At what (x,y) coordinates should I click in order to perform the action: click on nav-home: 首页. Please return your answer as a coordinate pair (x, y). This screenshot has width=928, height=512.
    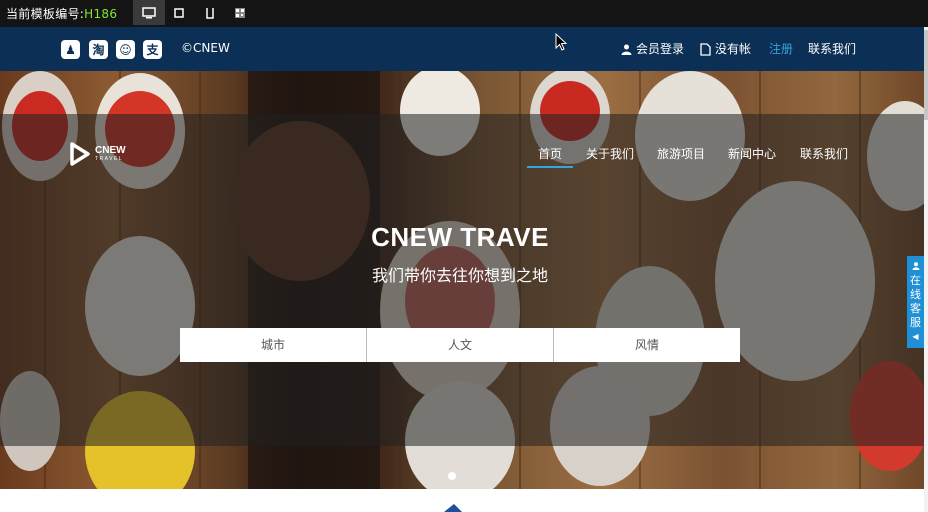
    Looking at the image, I should click on (550, 157).